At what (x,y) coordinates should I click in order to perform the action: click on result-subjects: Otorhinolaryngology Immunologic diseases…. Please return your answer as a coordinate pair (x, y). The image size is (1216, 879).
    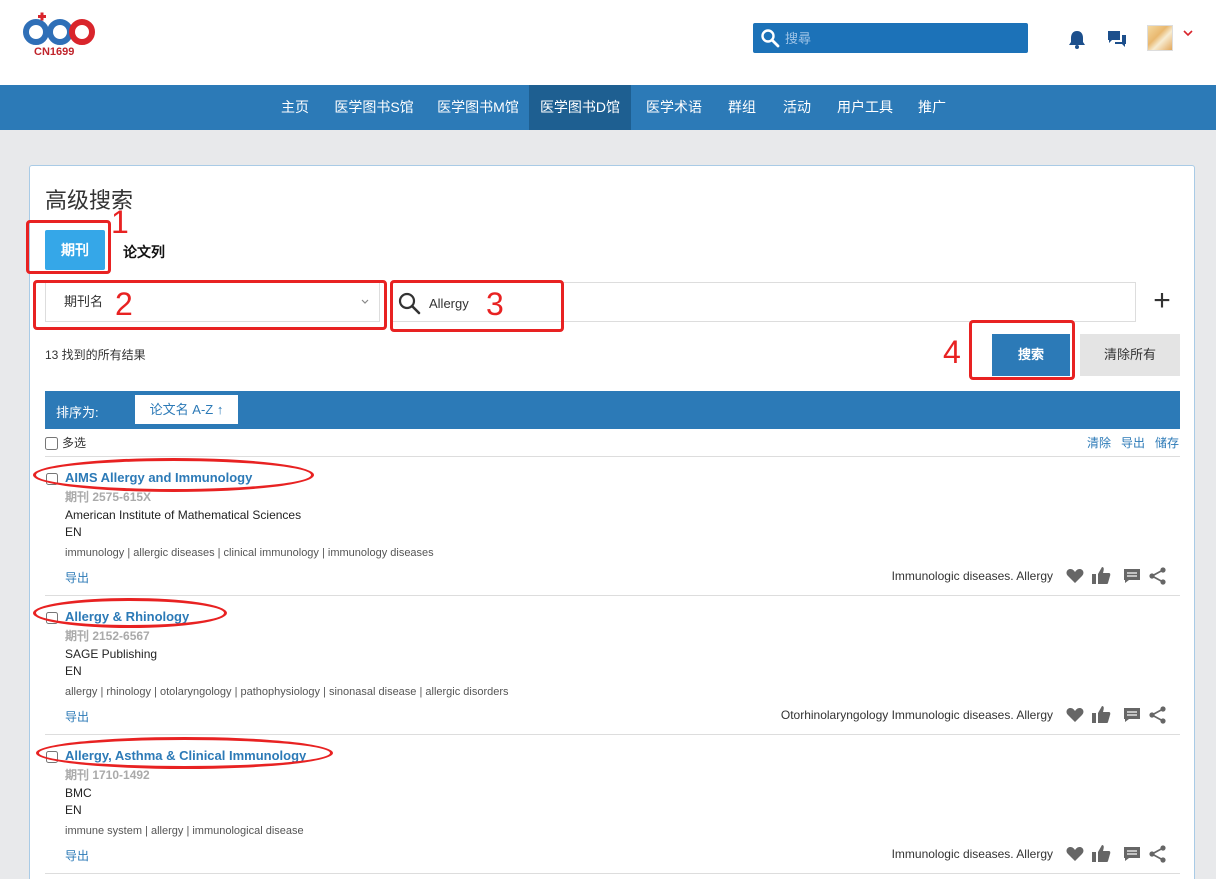
    Looking at the image, I should click on (916, 715).